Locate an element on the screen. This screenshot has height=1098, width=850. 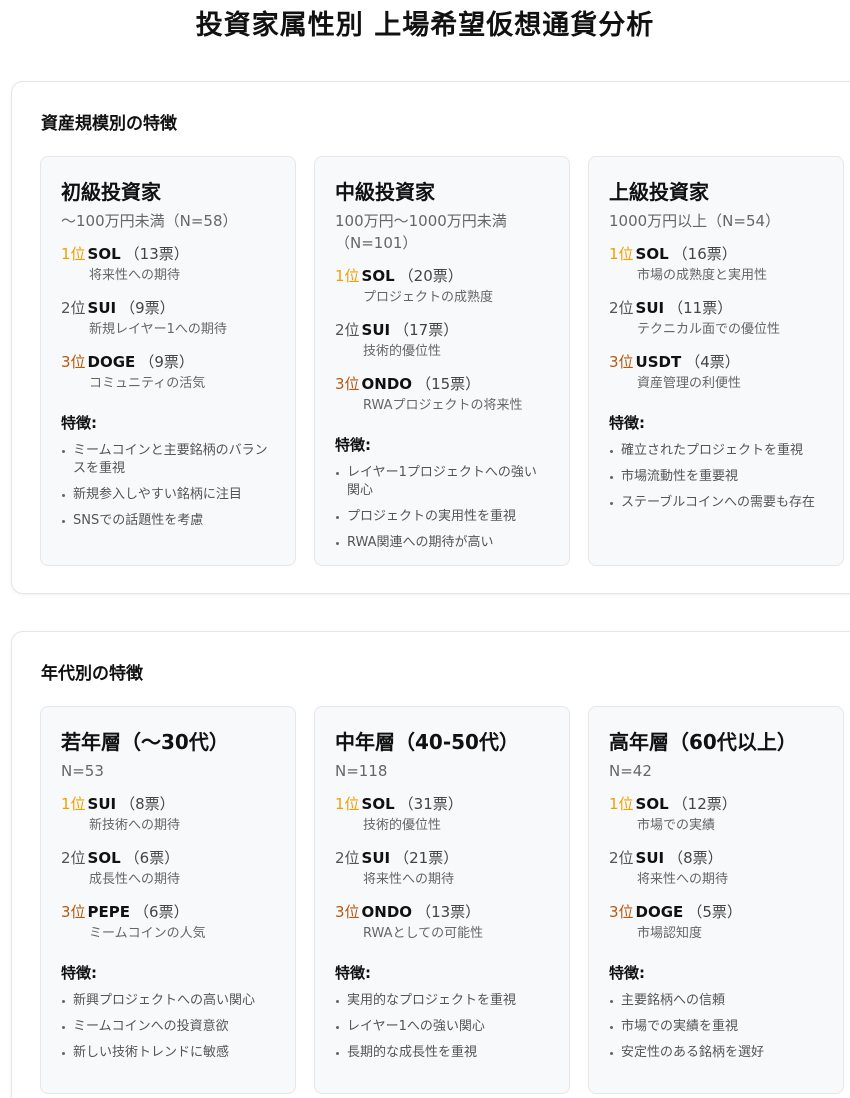
feature-item: 新興プロジェクトへの高い関心 is located at coordinates (168, 1001).